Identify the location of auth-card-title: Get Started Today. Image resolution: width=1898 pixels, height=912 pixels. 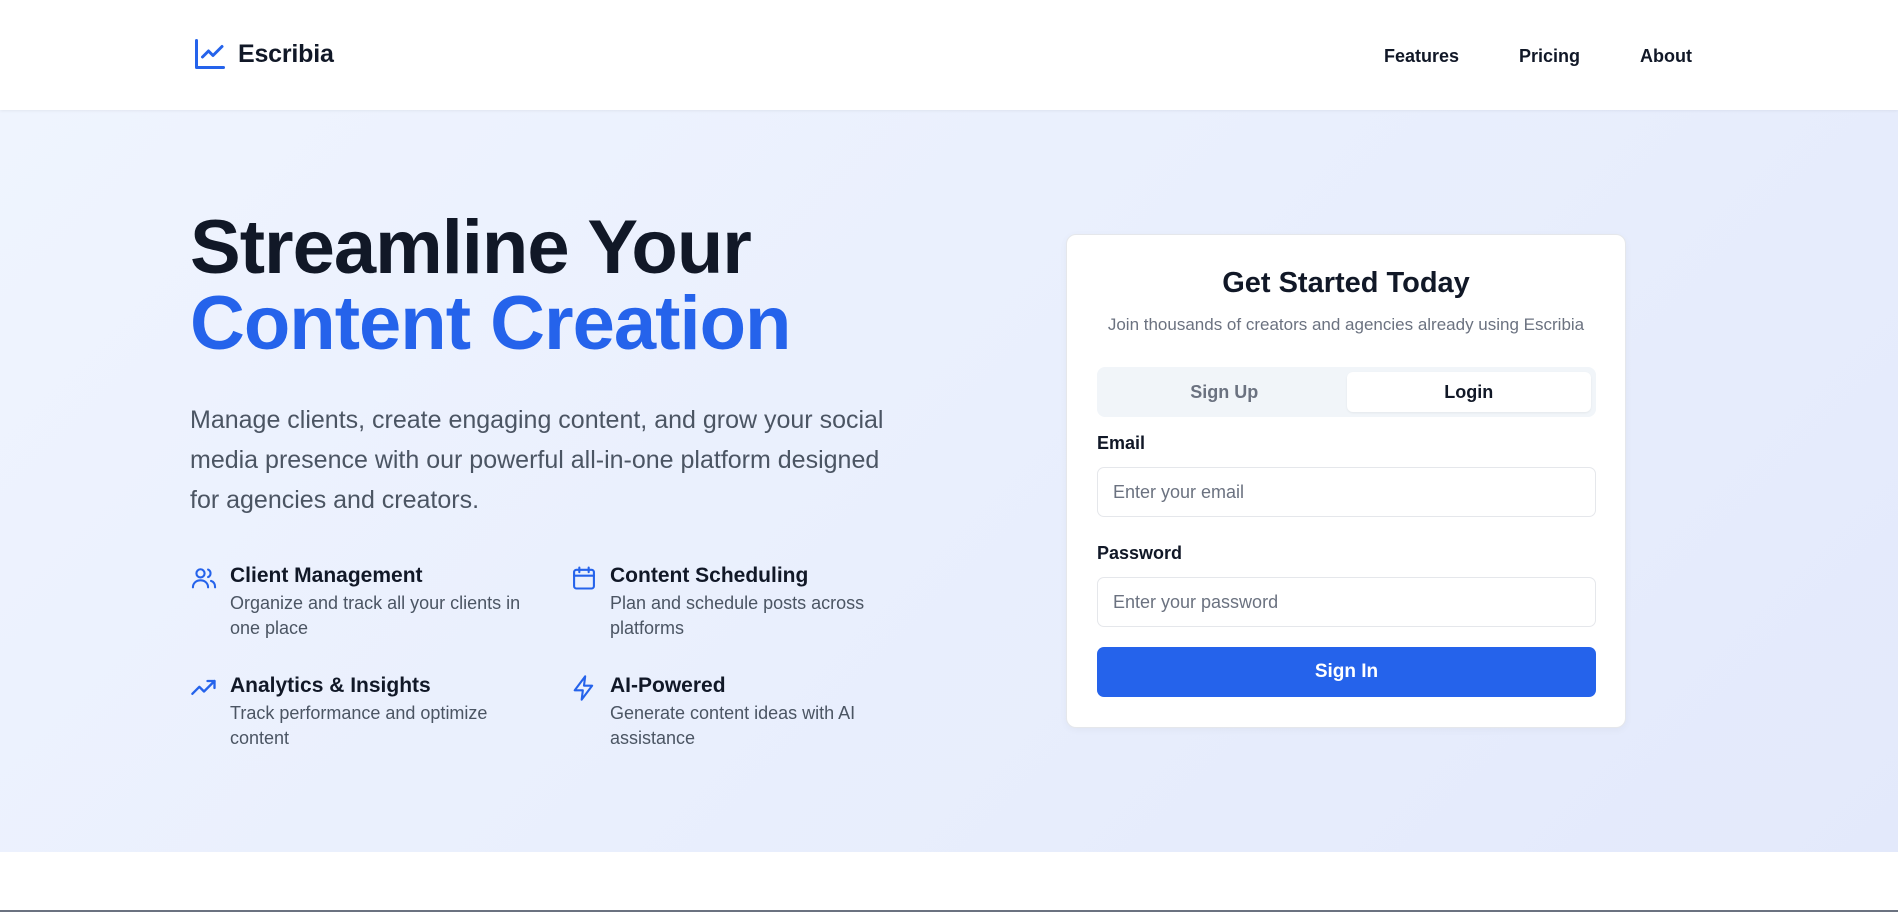
(1346, 283).